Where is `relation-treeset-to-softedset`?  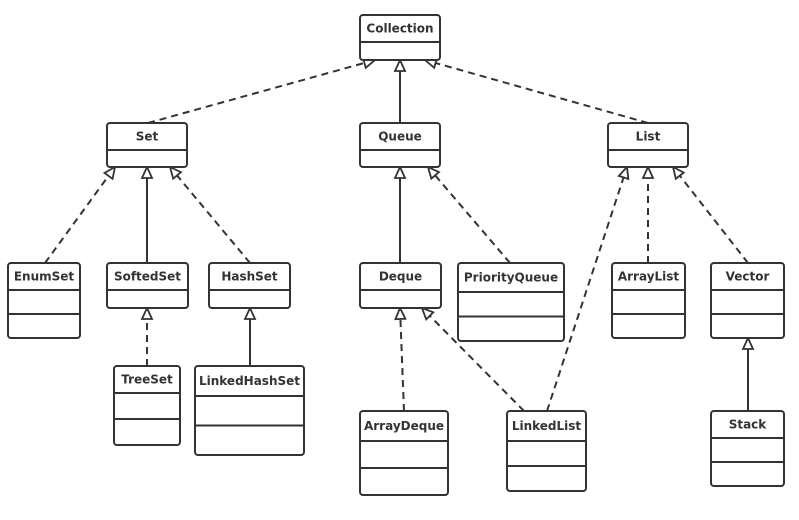 relation-treeset-to-softedset is located at coordinates (147, 335).